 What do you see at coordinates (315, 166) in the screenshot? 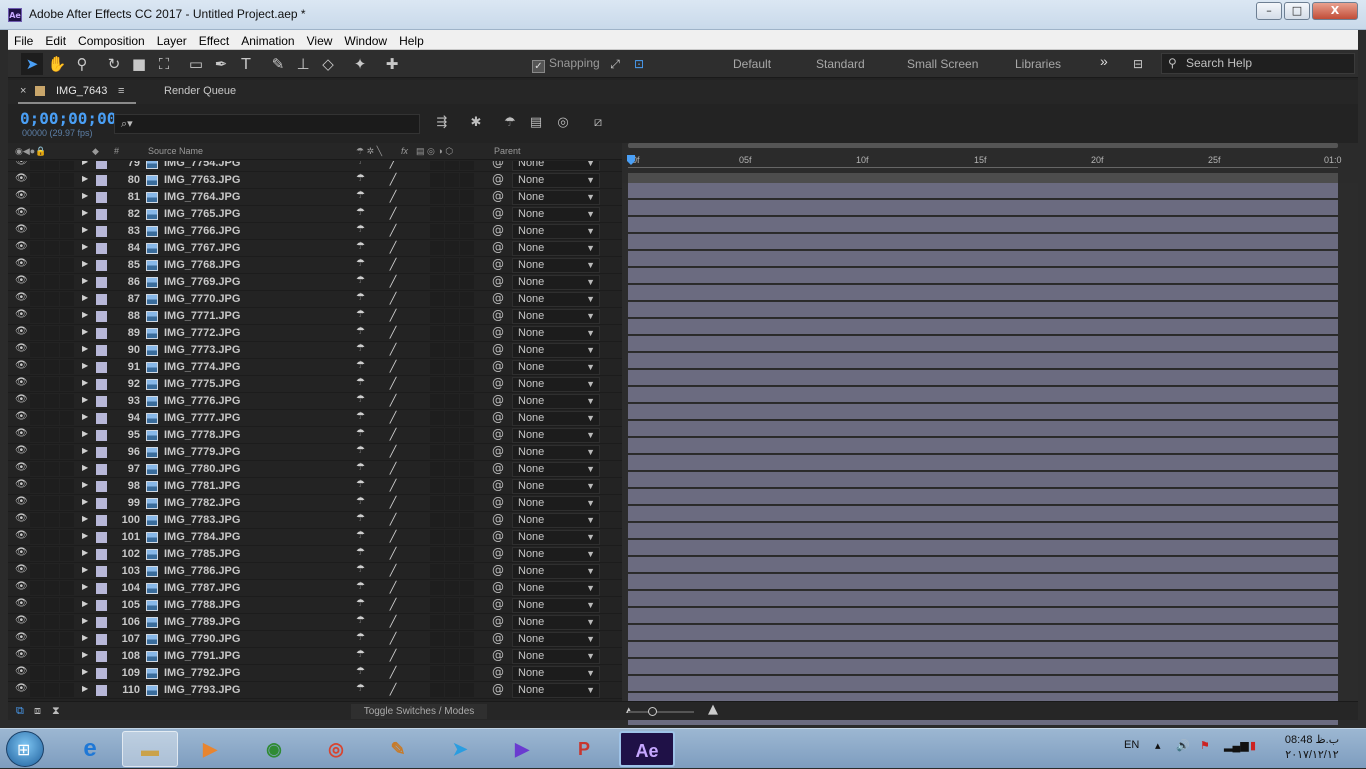
I see `layer-row: 👁 ▶ 79 IMG_7754.JPG ☂ ╱ @ None ▼` at bounding box center [315, 166].